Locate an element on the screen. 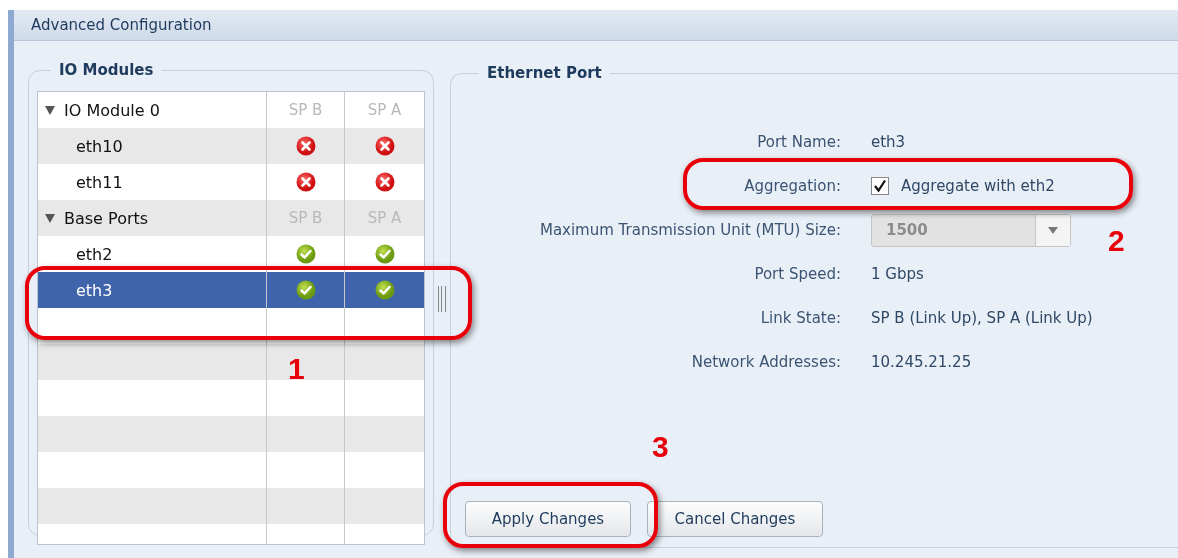 The height and width of the screenshot is (558, 1178). port-label: eth3 is located at coordinates (94, 290).